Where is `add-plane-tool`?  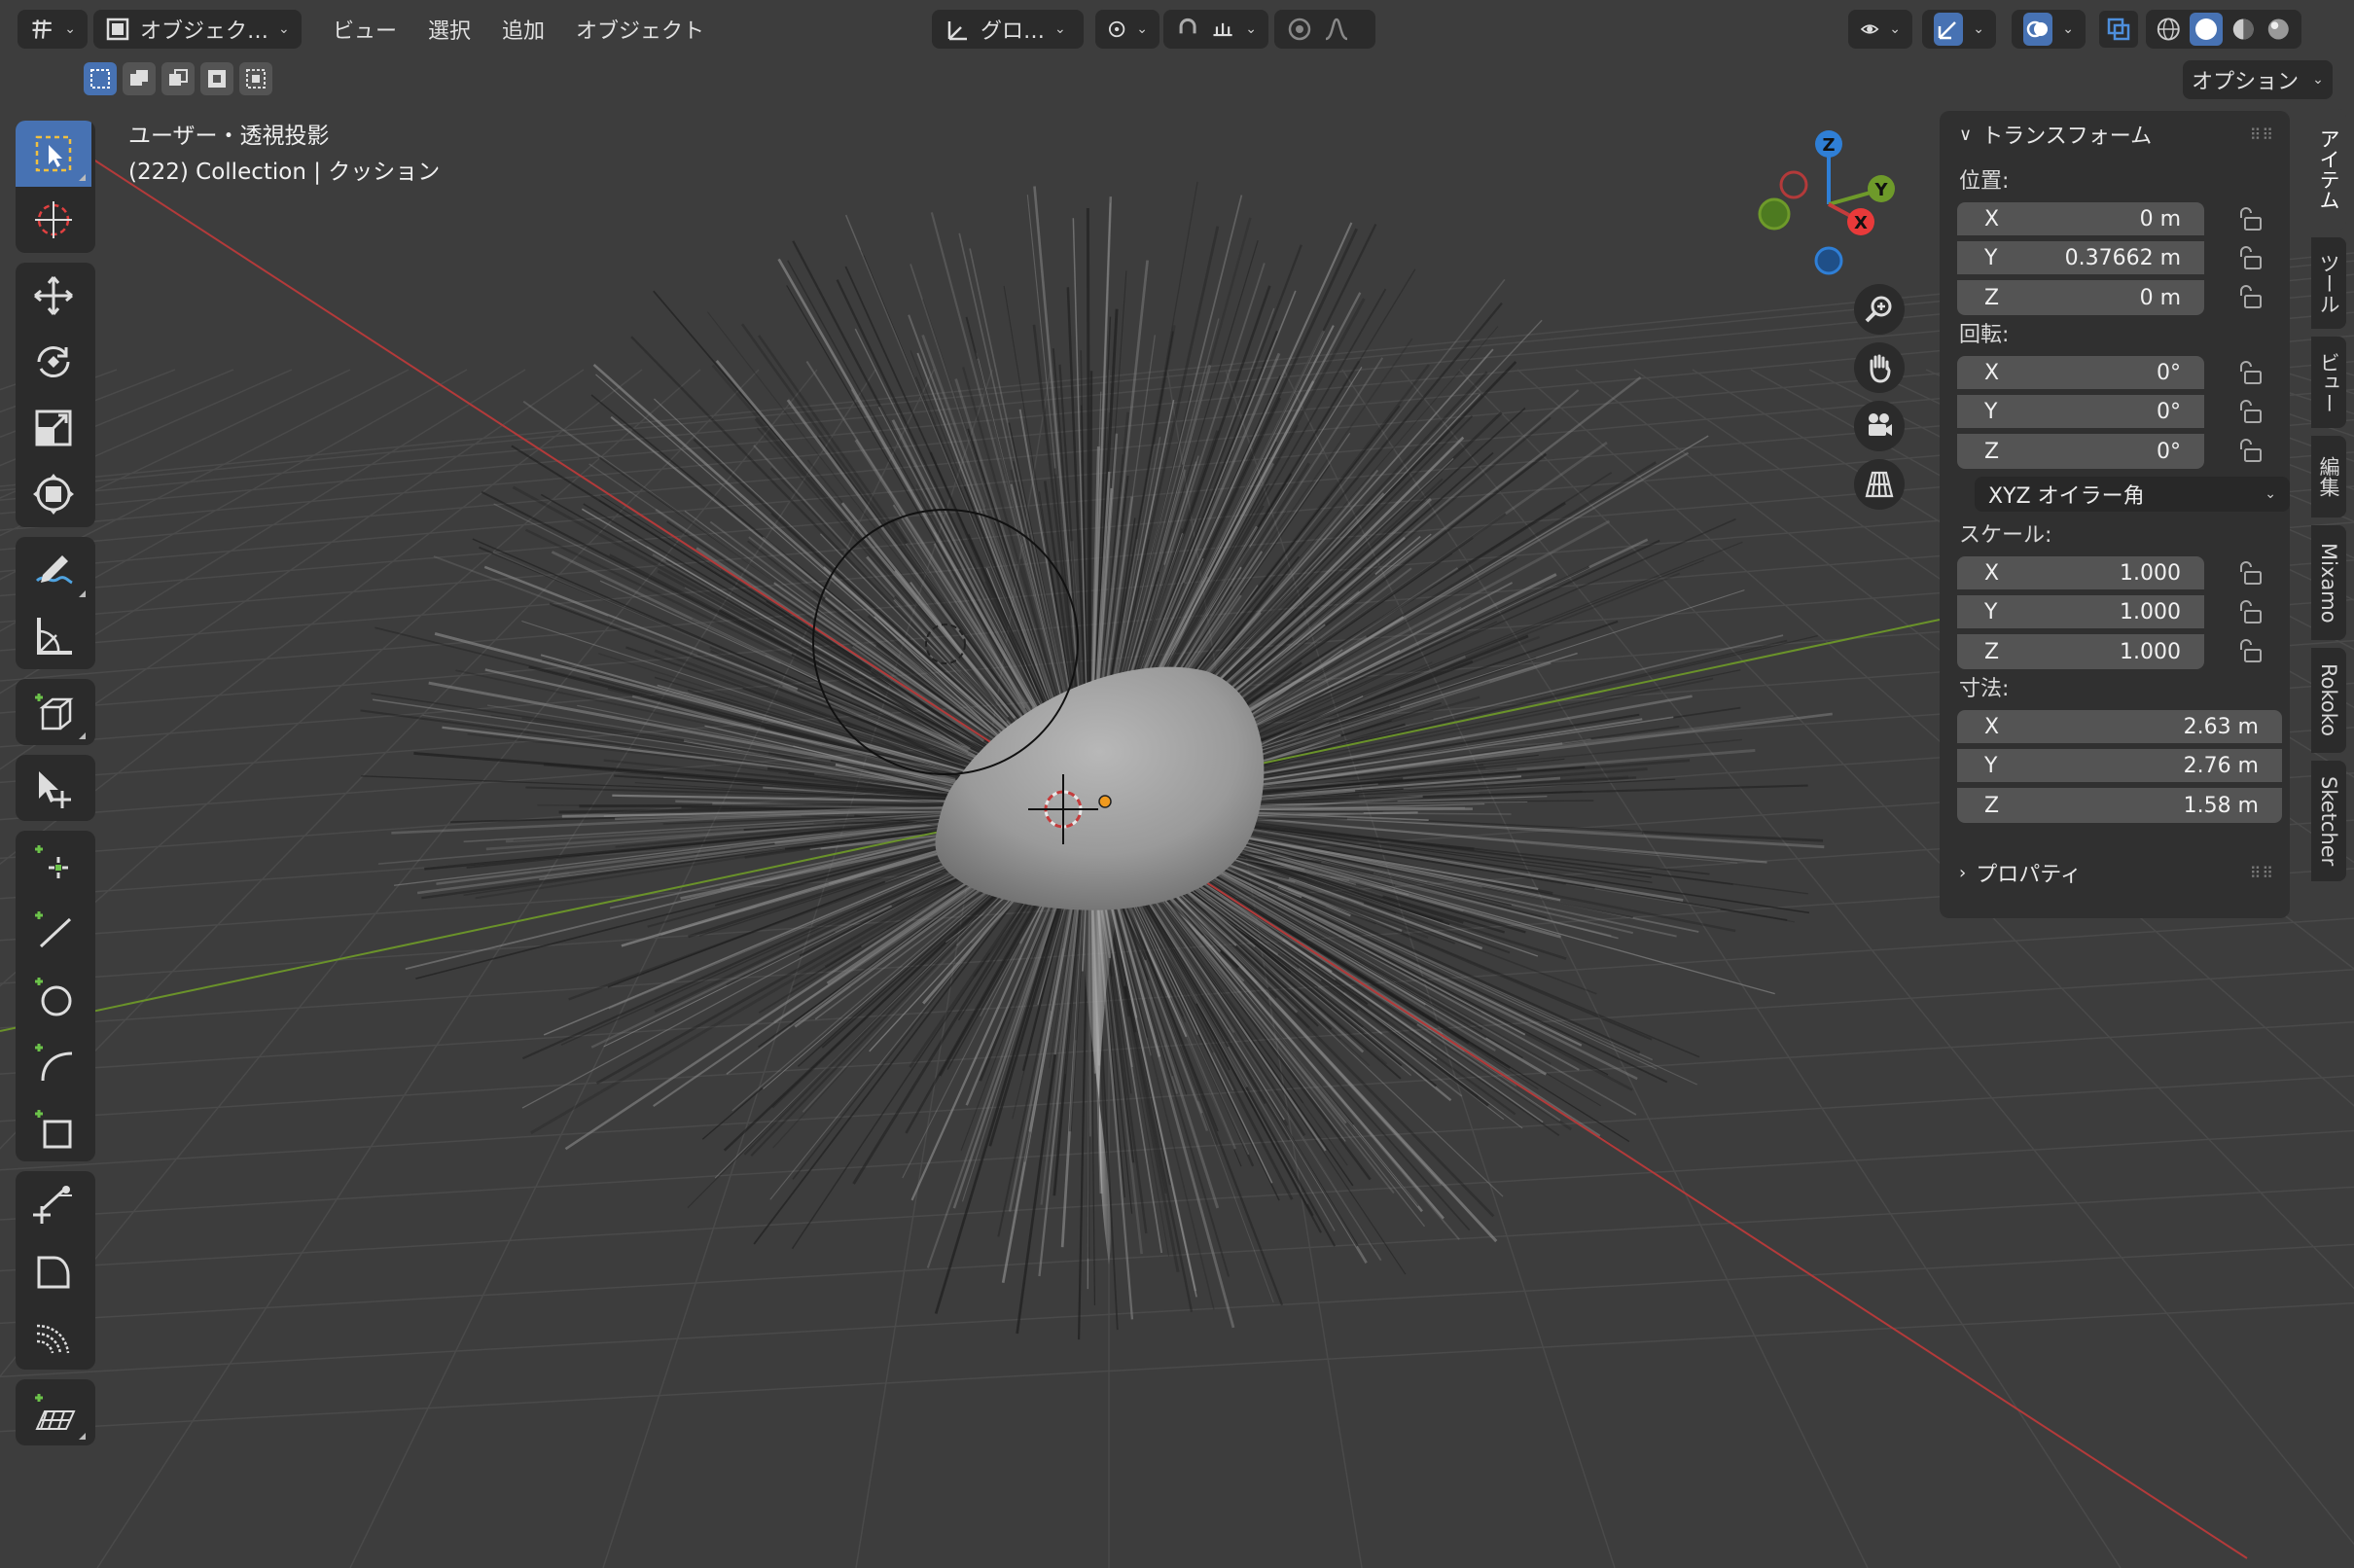
add-plane-tool is located at coordinates (53, 1128).